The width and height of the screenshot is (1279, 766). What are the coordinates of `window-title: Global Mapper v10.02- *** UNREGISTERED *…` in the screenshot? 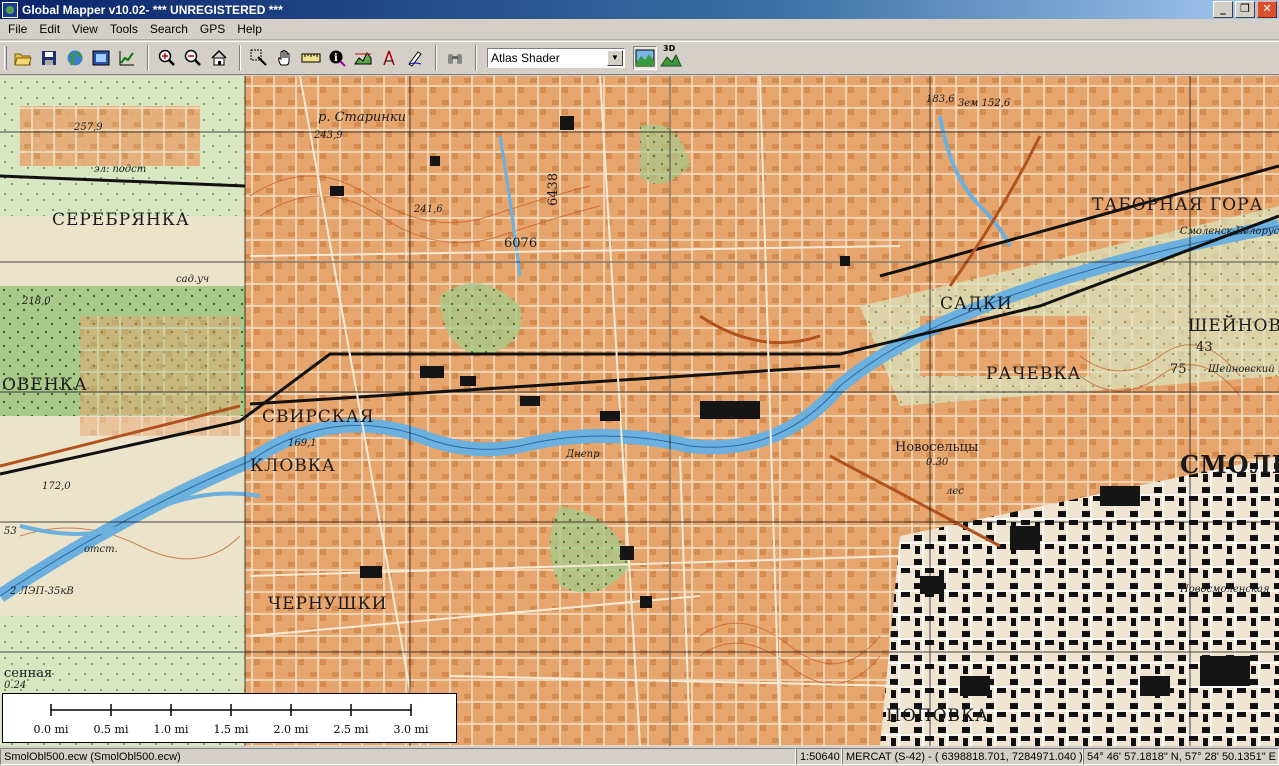 It's located at (152, 9).